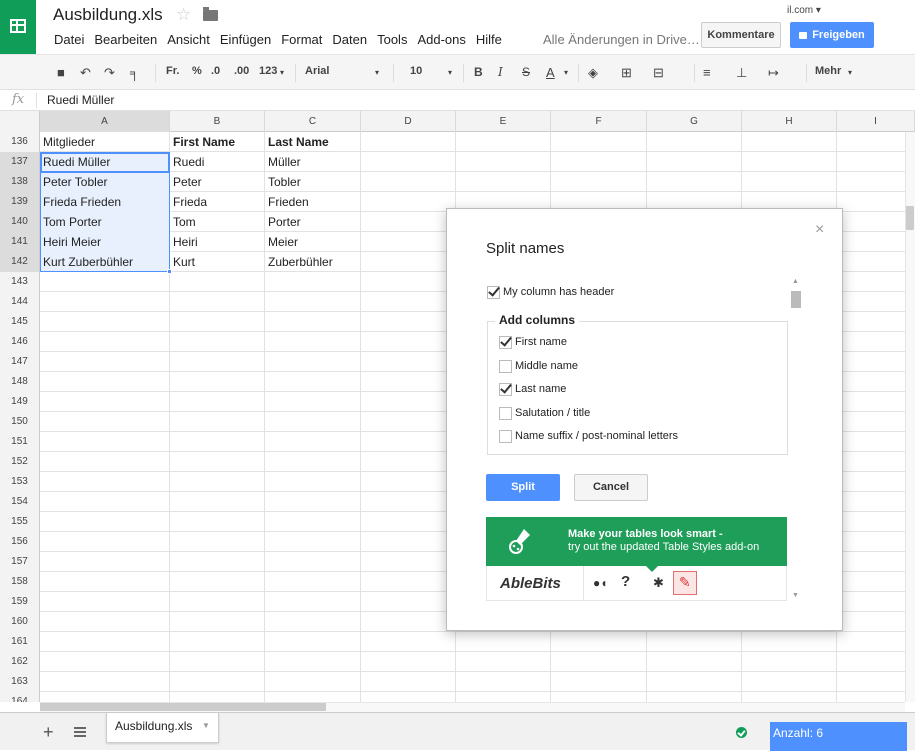 Image resolution: width=915 pixels, height=751 pixels. I want to click on column-header-i: I, so click(876, 121).